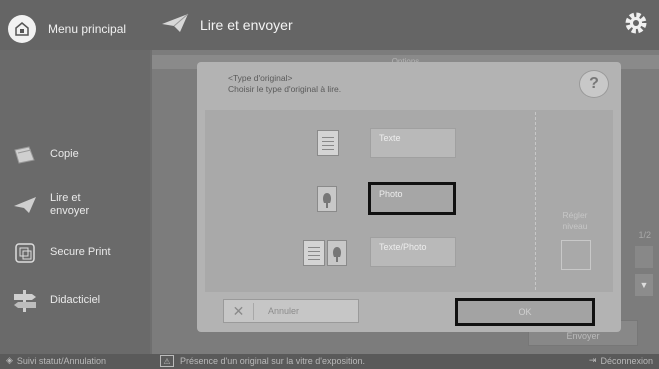  Describe the element at coordinates (413, 143) in the screenshot. I see `option-texte-button: Texte` at that location.